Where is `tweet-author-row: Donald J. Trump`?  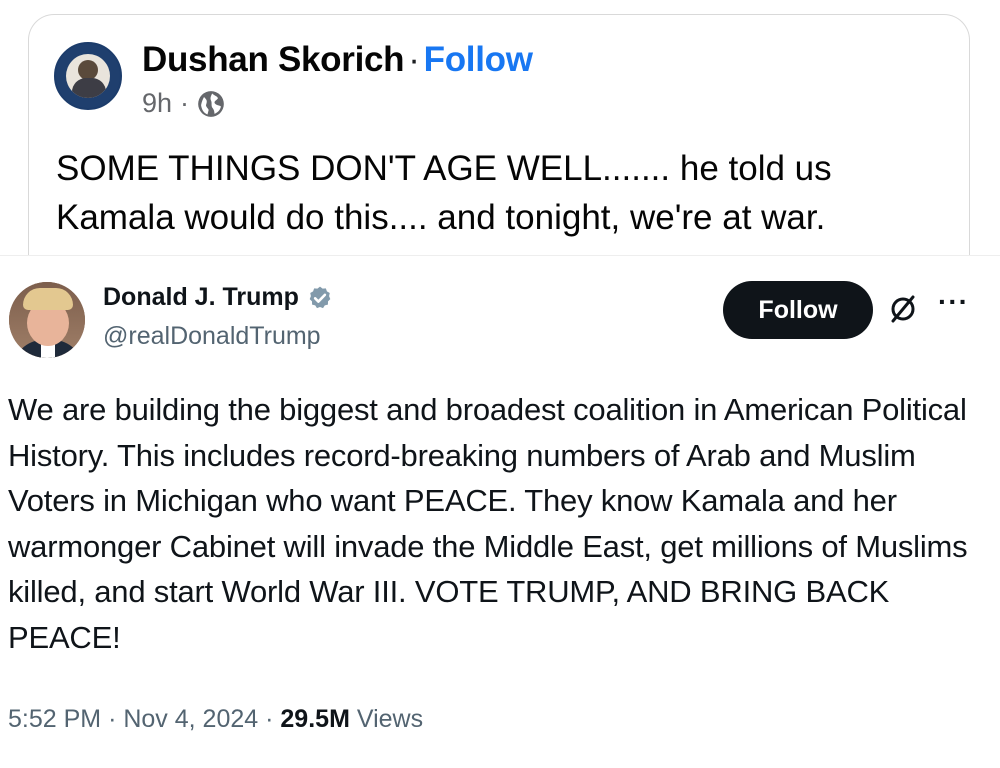 tweet-author-row: Donald J. Trump is located at coordinates (218, 297).